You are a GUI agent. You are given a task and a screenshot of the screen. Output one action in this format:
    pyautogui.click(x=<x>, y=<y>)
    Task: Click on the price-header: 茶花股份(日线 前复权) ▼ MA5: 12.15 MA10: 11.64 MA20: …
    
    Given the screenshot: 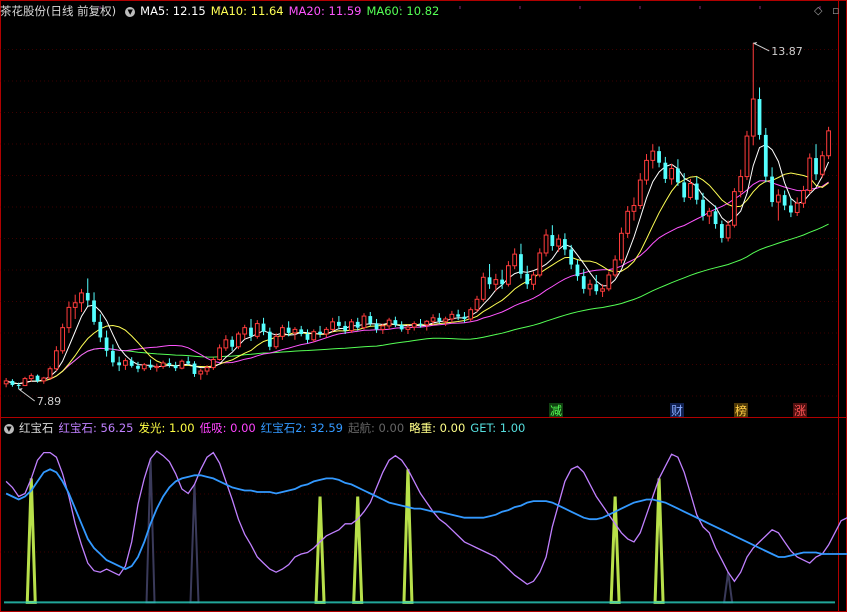 What is the action you would take?
    pyautogui.click(x=224, y=11)
    